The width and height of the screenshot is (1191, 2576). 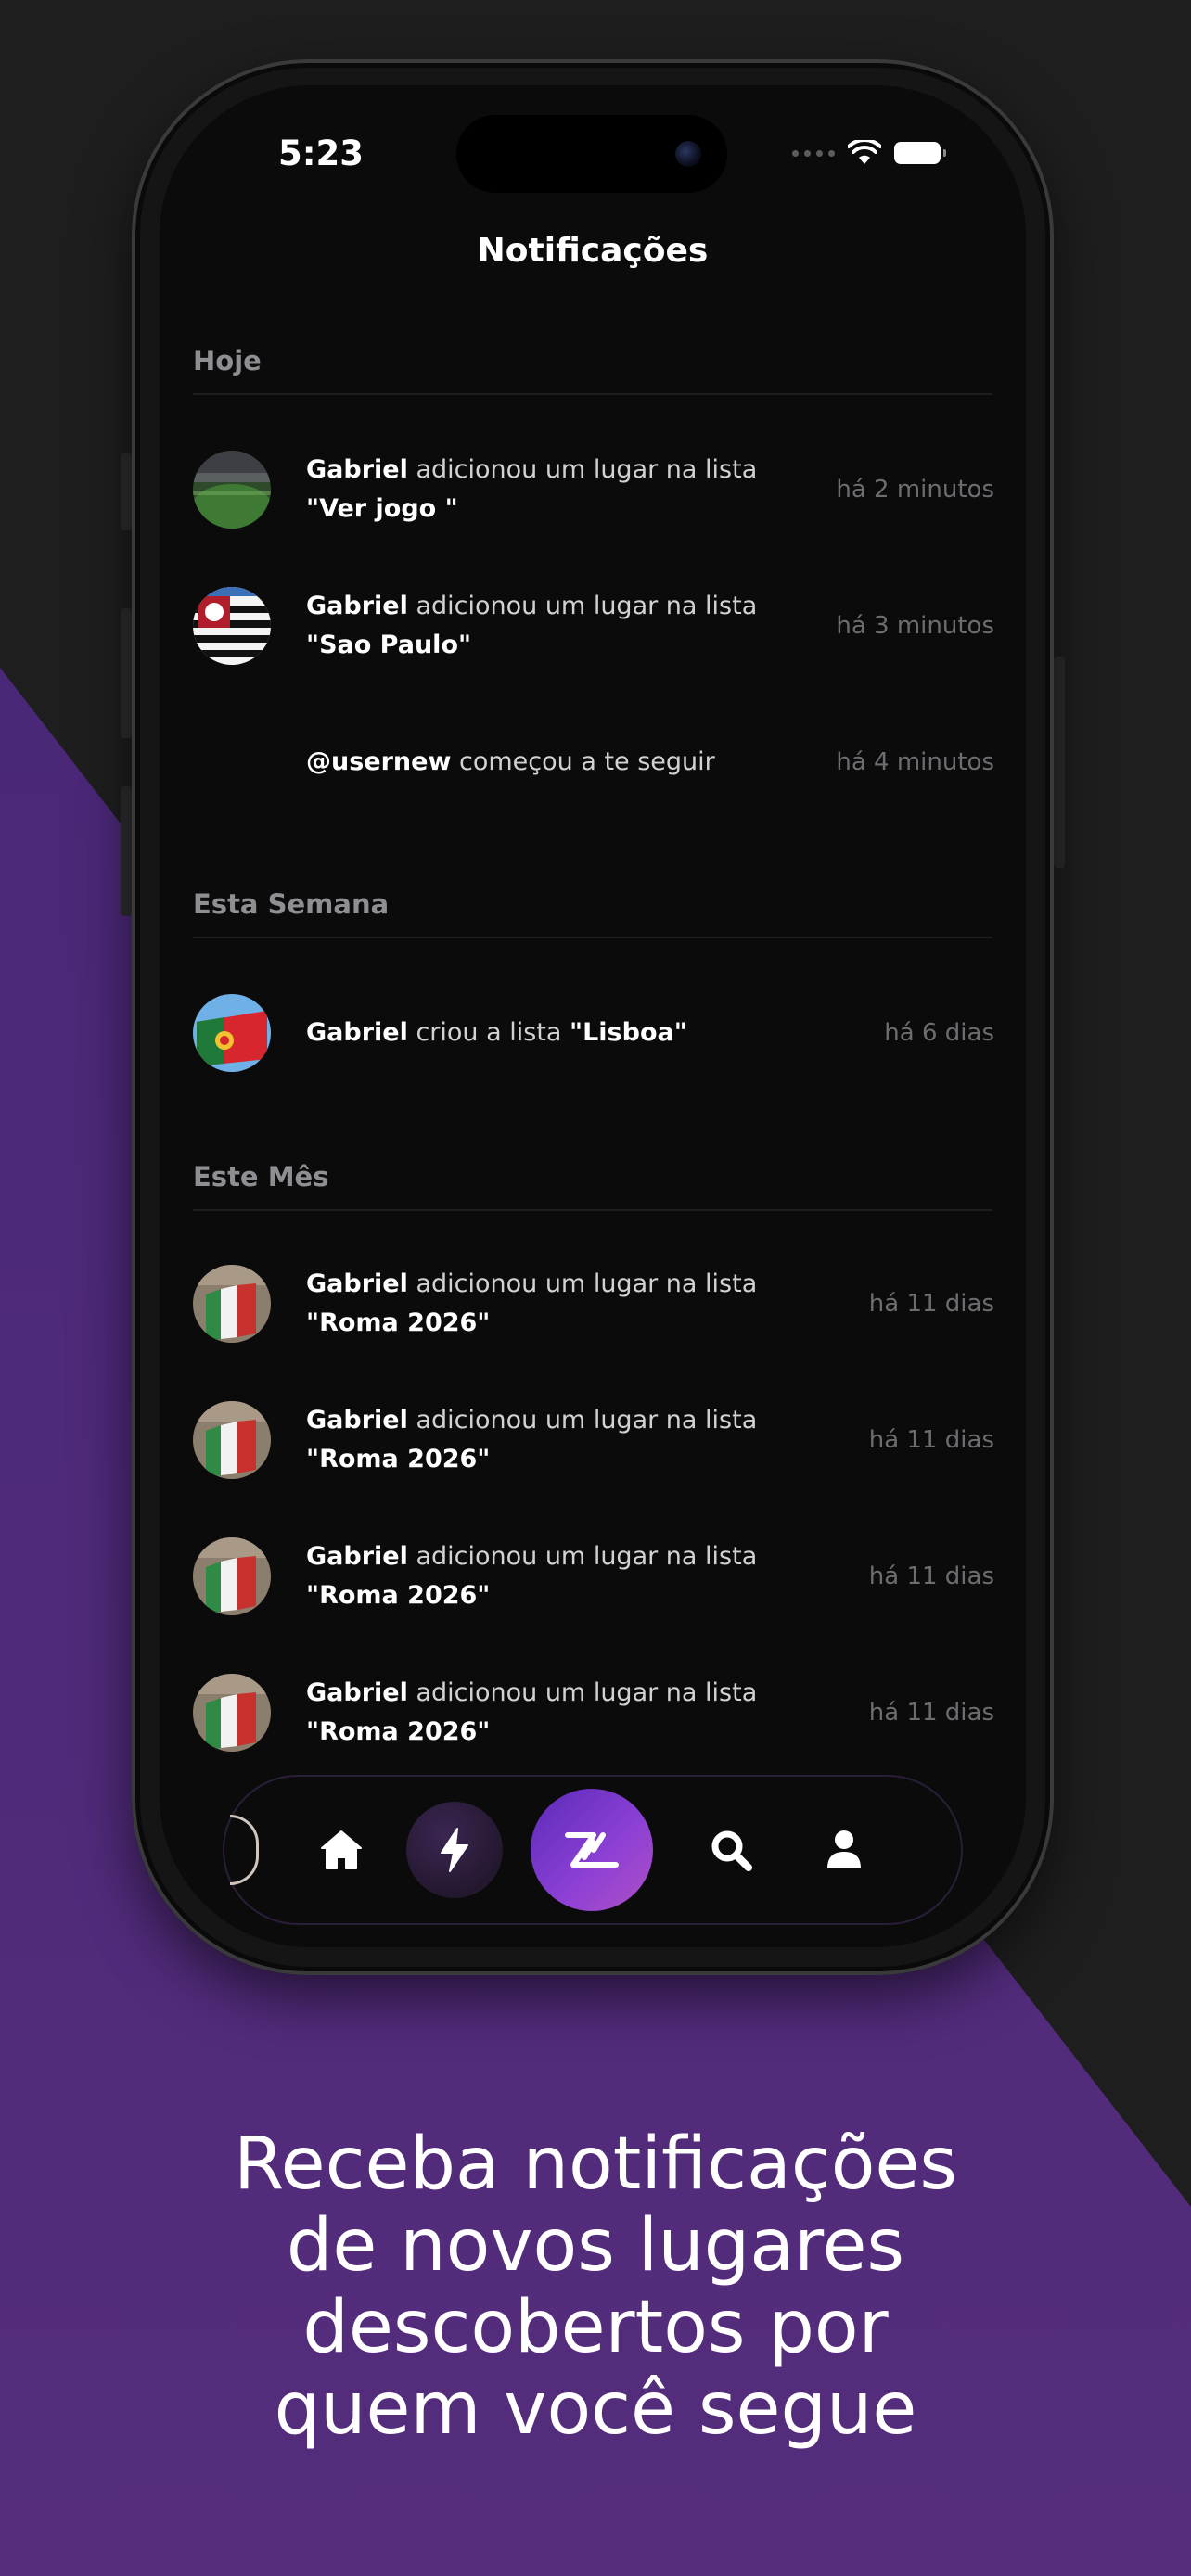 I want to click on notification-action: começou a te seguir, so click(x=583, y=762).